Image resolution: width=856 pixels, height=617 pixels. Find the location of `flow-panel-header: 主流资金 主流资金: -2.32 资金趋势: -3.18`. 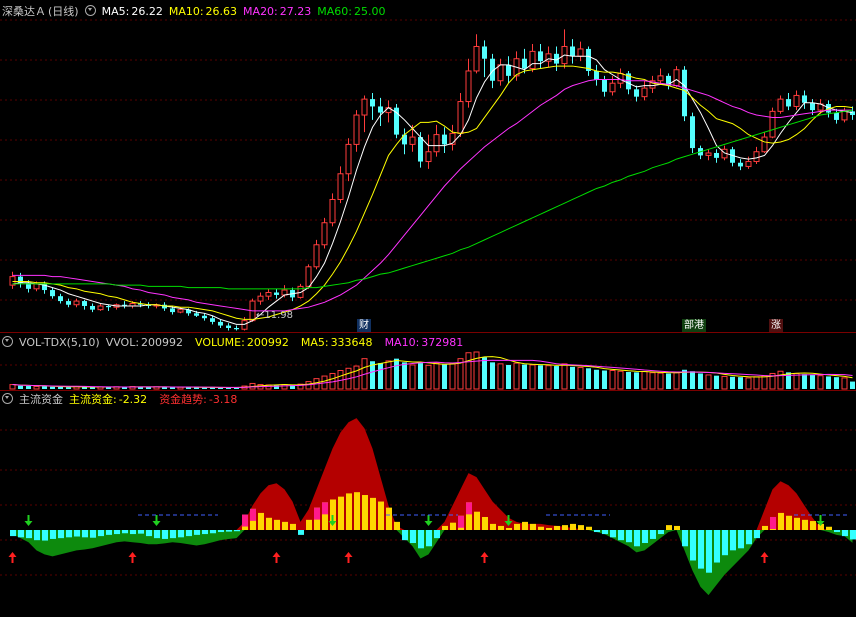

flow-panel-header: 主流资金 主流资金: -2.32 资金趋势: -3.18 is located at coordinates (125, 400).